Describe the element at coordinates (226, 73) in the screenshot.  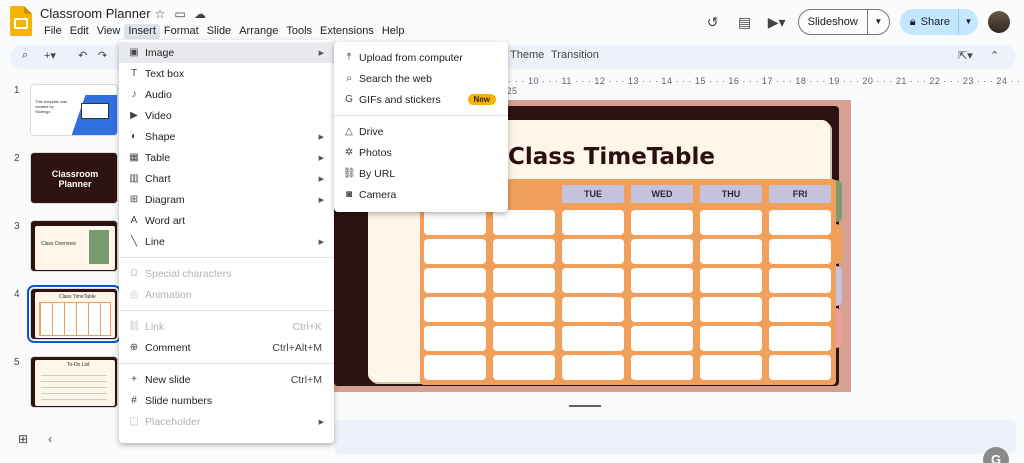
I see `menu-item-text-box: T Text box` at that location.